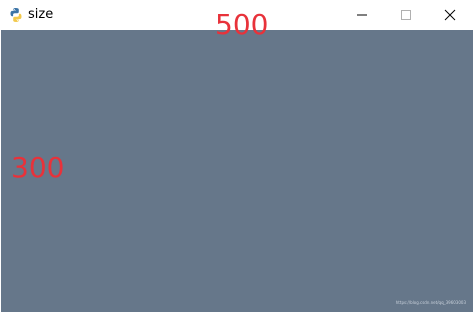  Describe the element at coordinates (16, 15) in the screenshot. I see `python-logo-icon` at that location.